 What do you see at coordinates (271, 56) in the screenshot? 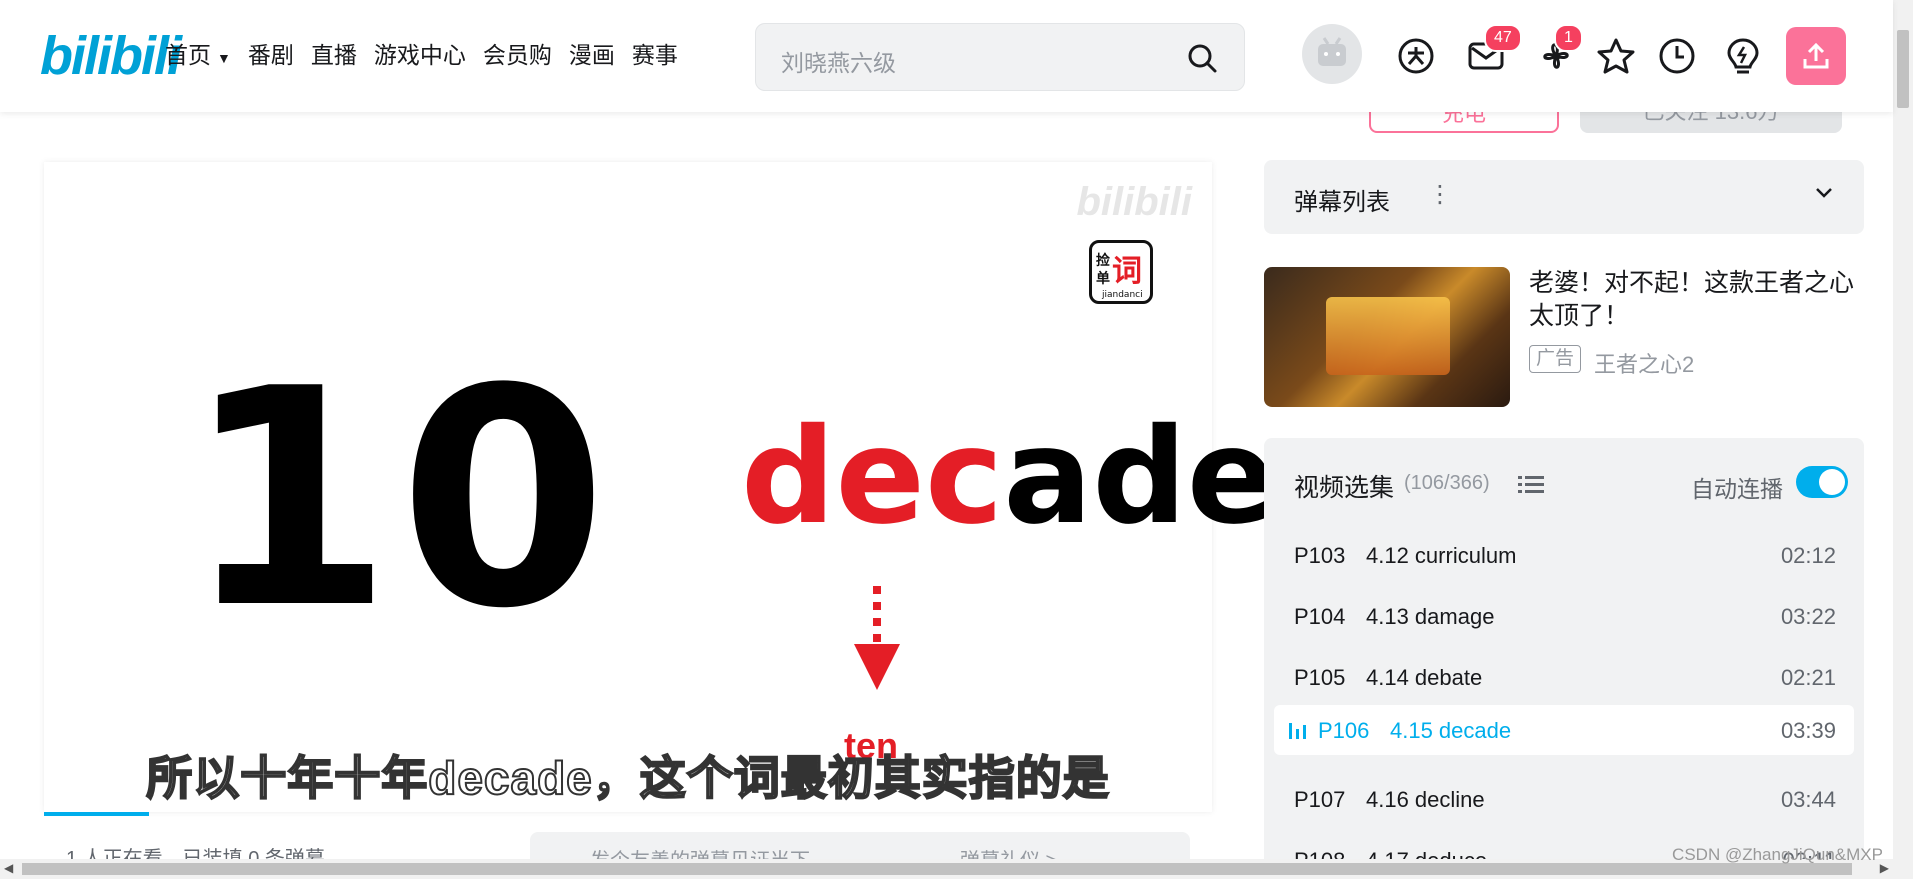
I see `nav-bangumi: 番剧` at bounding box center [271, 56].